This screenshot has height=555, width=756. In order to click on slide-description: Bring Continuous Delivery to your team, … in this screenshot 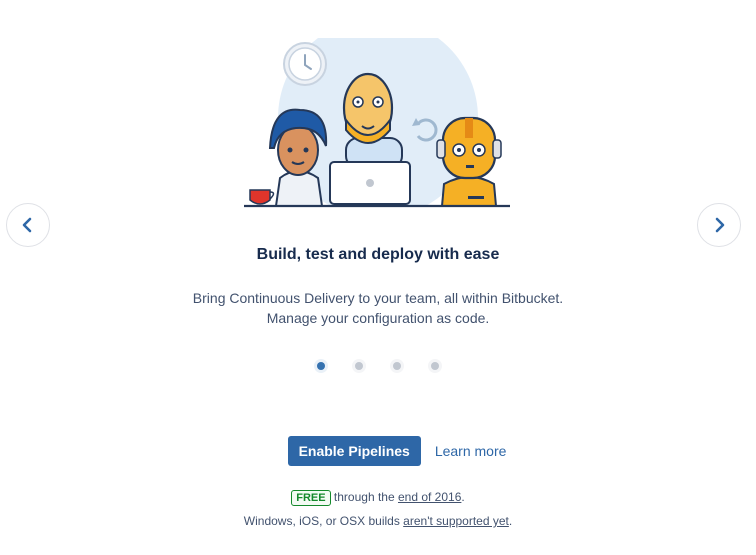, I will do `click(378, 308)`.